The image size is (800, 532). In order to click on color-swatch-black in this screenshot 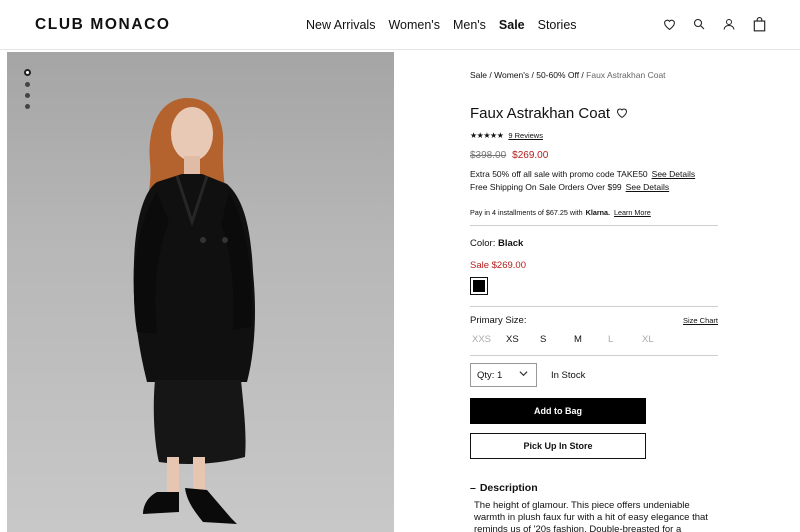, I will do `click(479, 286)`.